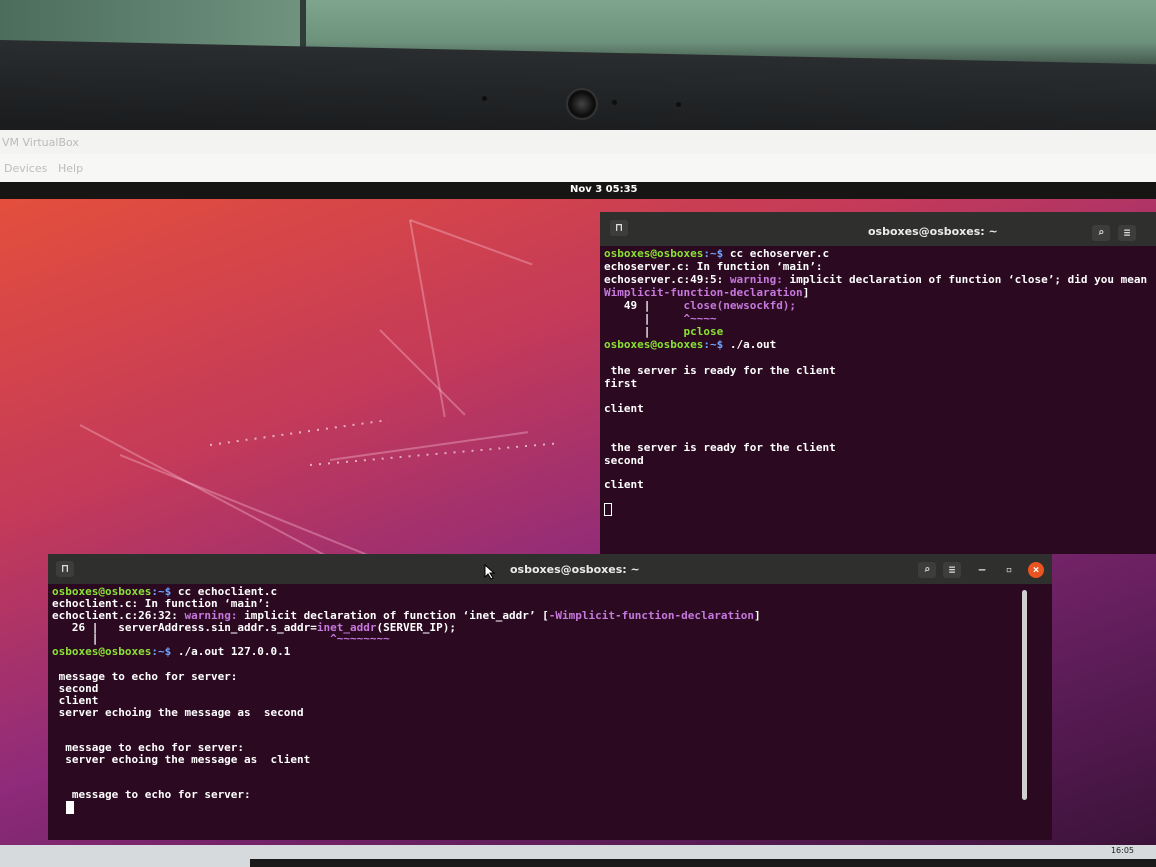  I want to click on terminal-line: osboxes@osboxes:~$ ./a.out, so click(690, 344).